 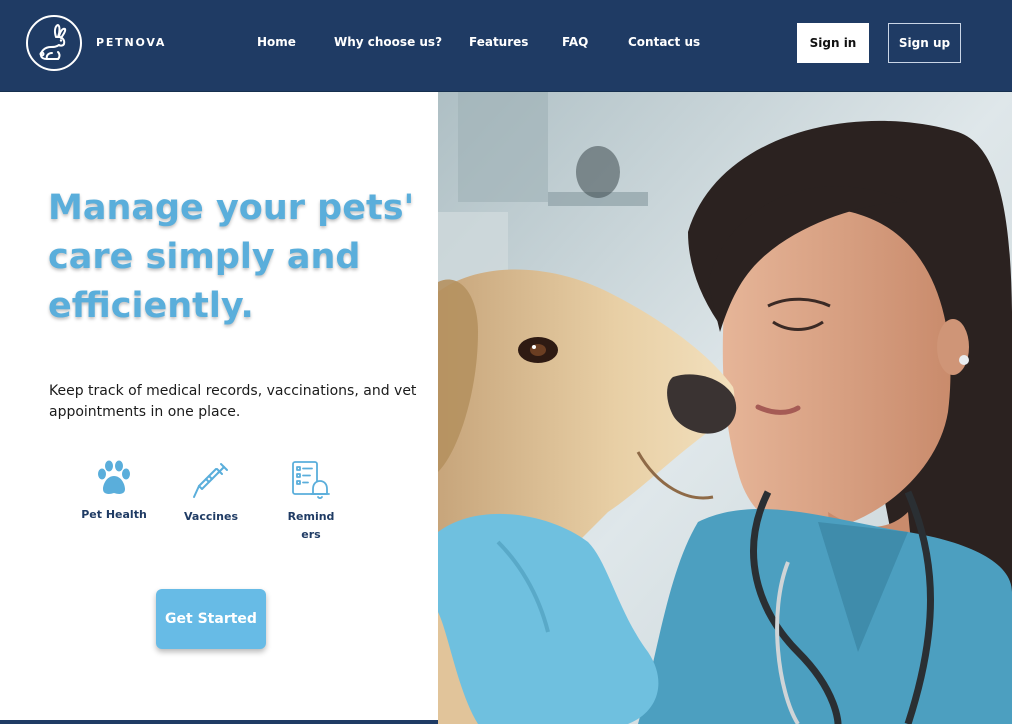 What do you see at coordinates (211, 516) in the screenshot?
I see `feature-label: Vaccines` at bounding box center [211, 516].